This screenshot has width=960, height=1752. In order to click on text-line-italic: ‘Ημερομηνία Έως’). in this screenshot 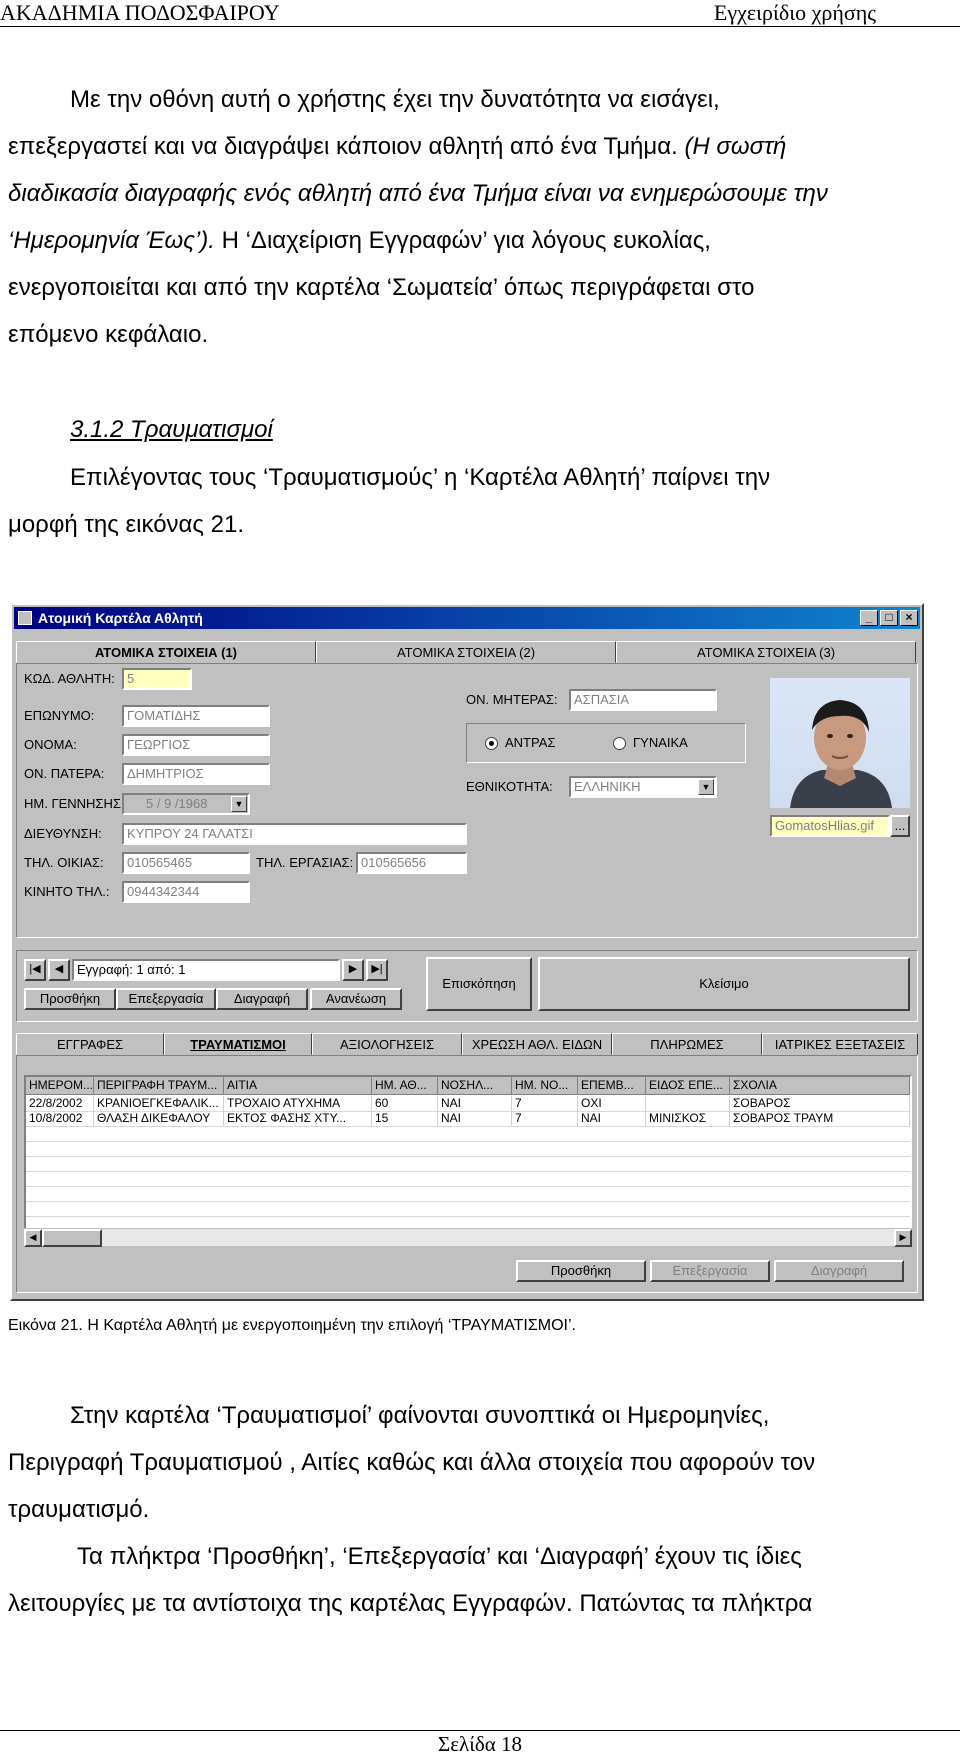, I will do `click(111, 240)`.